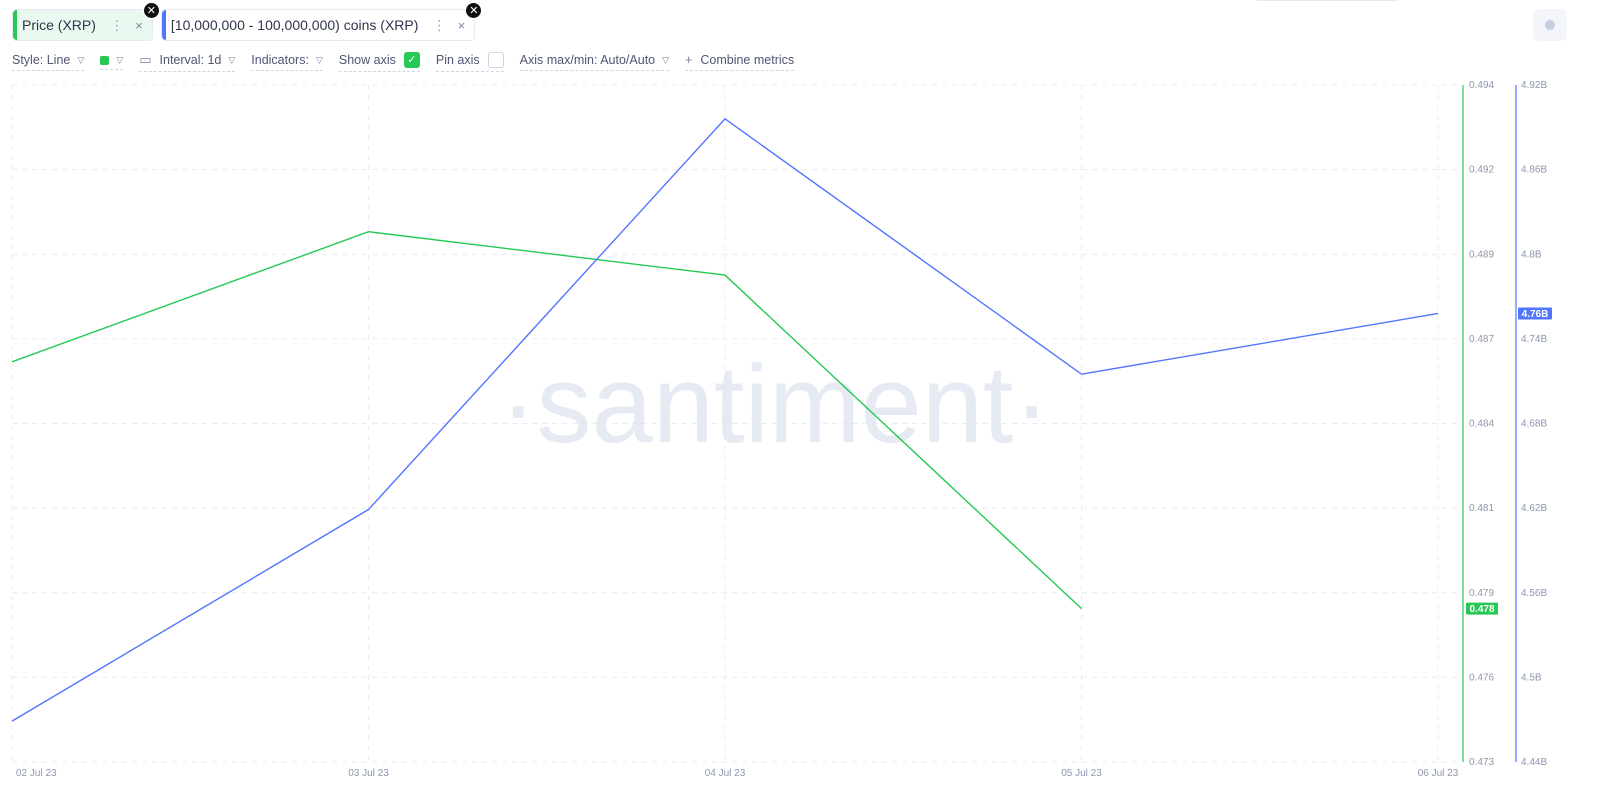 This screenshot has width=1600, height=801. What do you see at coordinates (1481, 254) in the screenshot?
I see `y-left-tick-label: 0.489` at bounding box center [1481, 254].